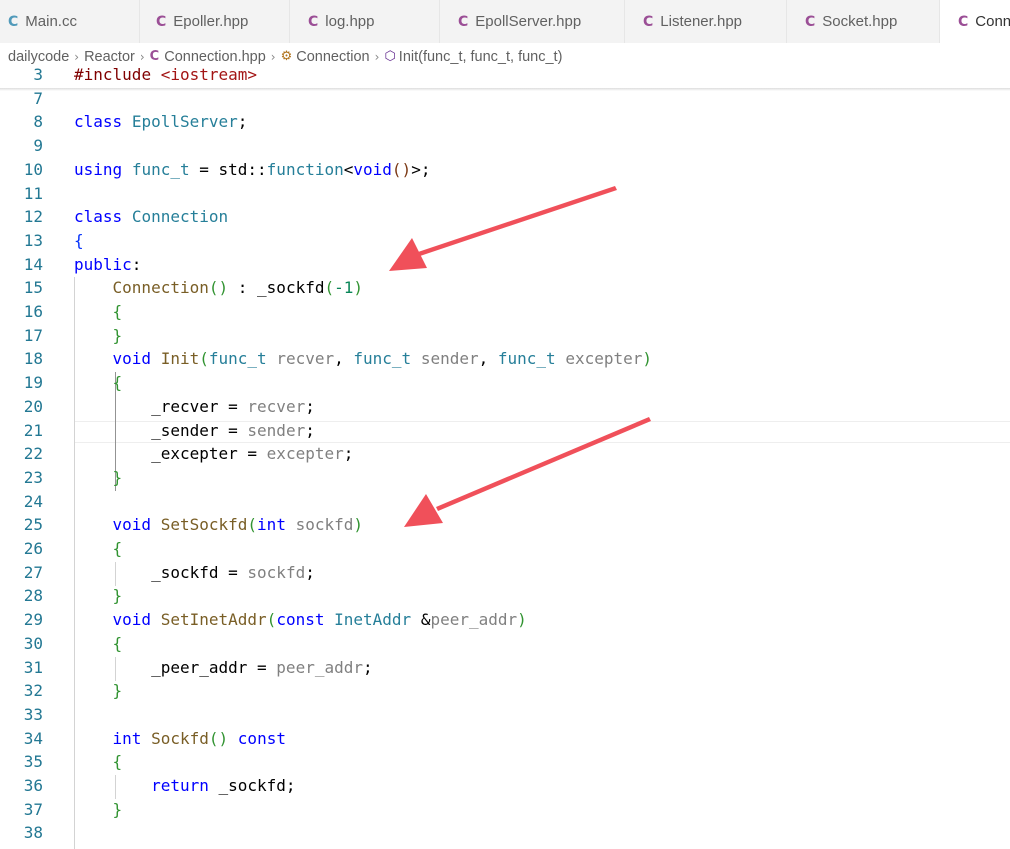 This screenshot has width=1010, height=849. Describe the element at coordinates (505, 810) in the screenshot. I see `code-line: 37 }` at that location.